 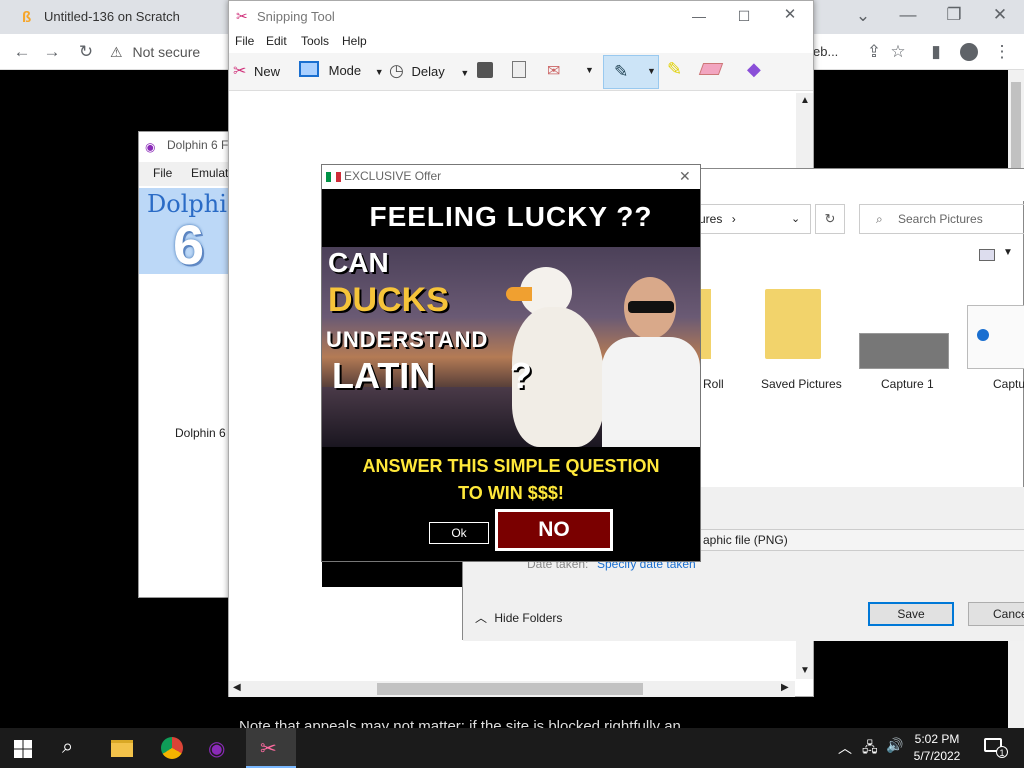 I want to click on mode-button: Mode ▼, so click(x=341, y=69).